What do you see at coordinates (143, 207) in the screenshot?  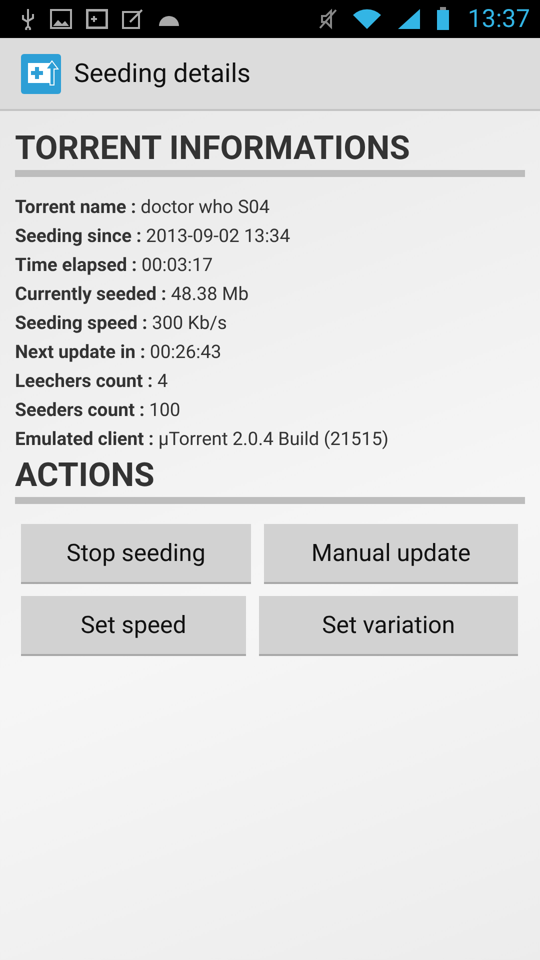 I see `detail-line: Torrent name : doctor who S04` at bounding box center [143, 207].